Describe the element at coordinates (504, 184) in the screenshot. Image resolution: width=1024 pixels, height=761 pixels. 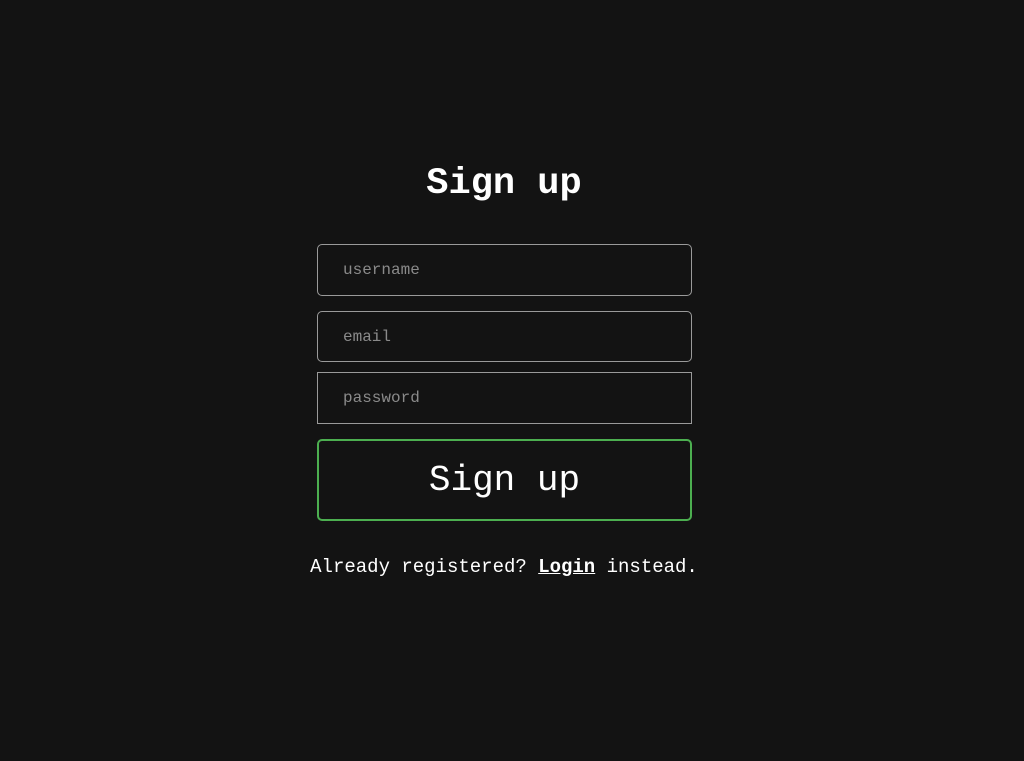
I see `page-title: Sign up` at that location.